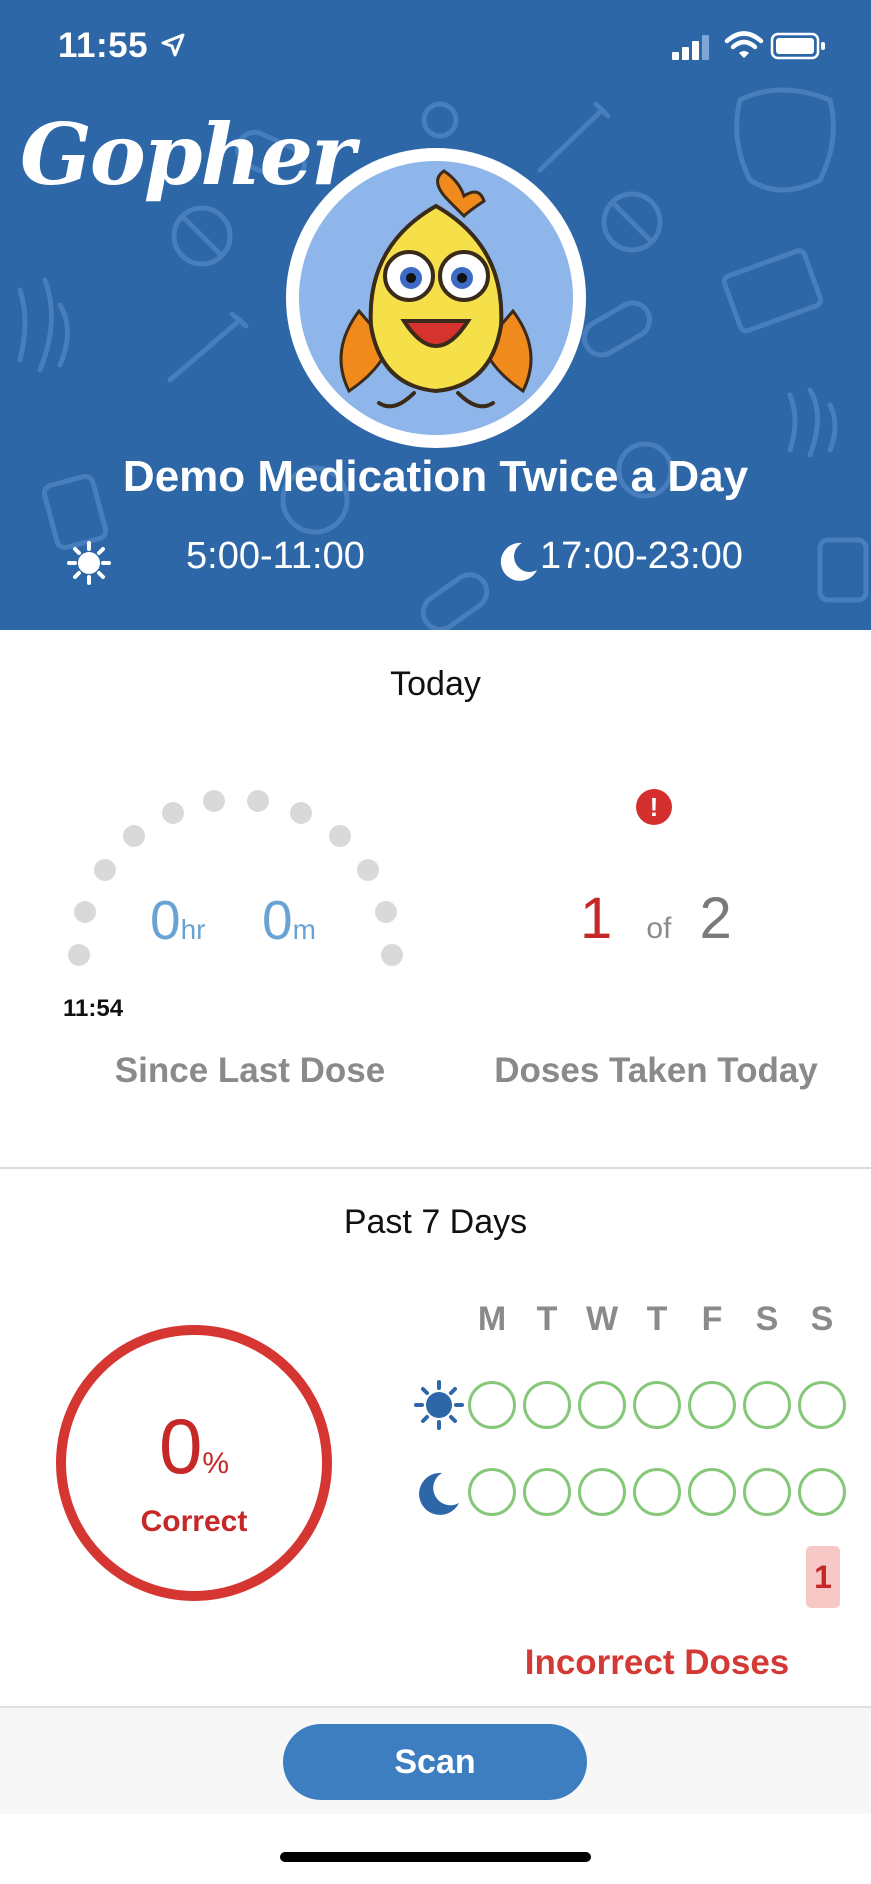  What do you see at coordinates (194, 1521) in the screenshot?
I see `correct-label: Correct` at bounding box center [194, 1521].